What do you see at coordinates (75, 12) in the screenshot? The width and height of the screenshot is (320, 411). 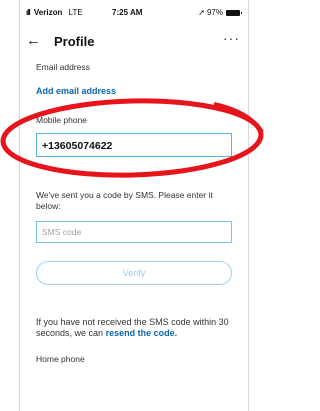 I see `network-type: LTE` at bounding box center [75, 12].